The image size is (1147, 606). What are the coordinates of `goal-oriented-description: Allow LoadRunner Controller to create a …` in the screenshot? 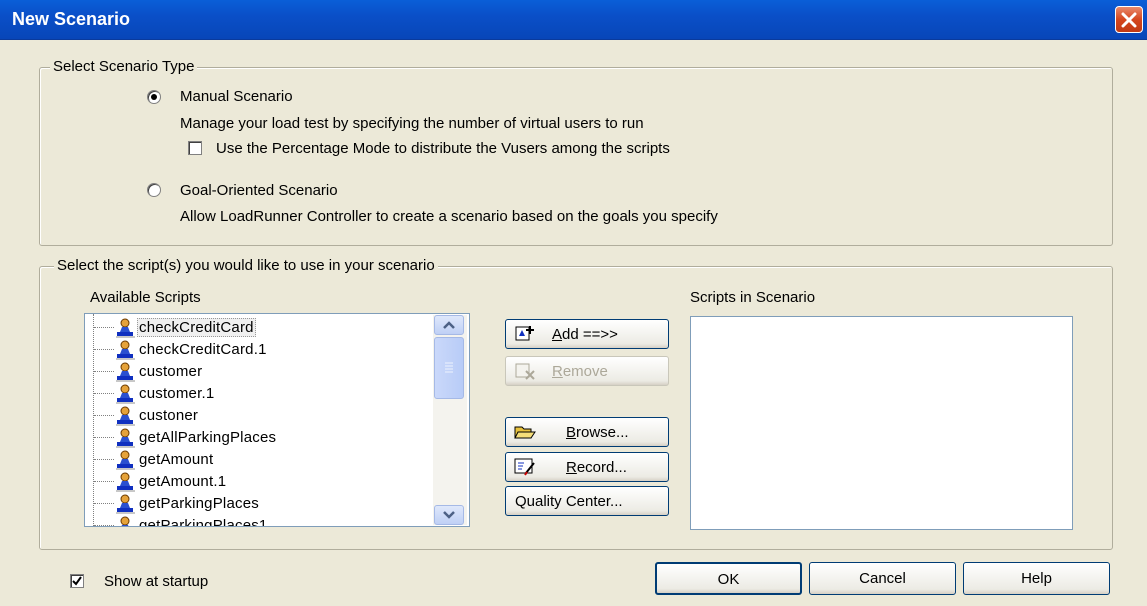 It's located at (449, 216).